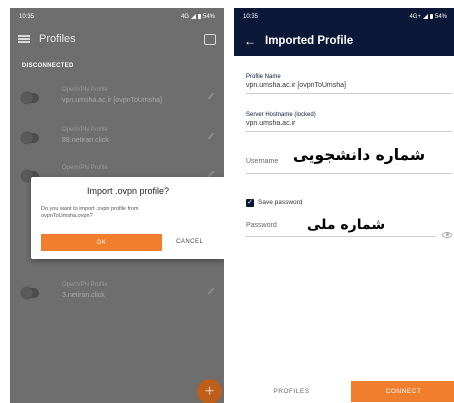 This screenshot has height=403, width=454. Describe the element at coordinates (271, 123) in the screenshot. I see `server-hostname-value: vpn.umsha.ac.ir` at that location.